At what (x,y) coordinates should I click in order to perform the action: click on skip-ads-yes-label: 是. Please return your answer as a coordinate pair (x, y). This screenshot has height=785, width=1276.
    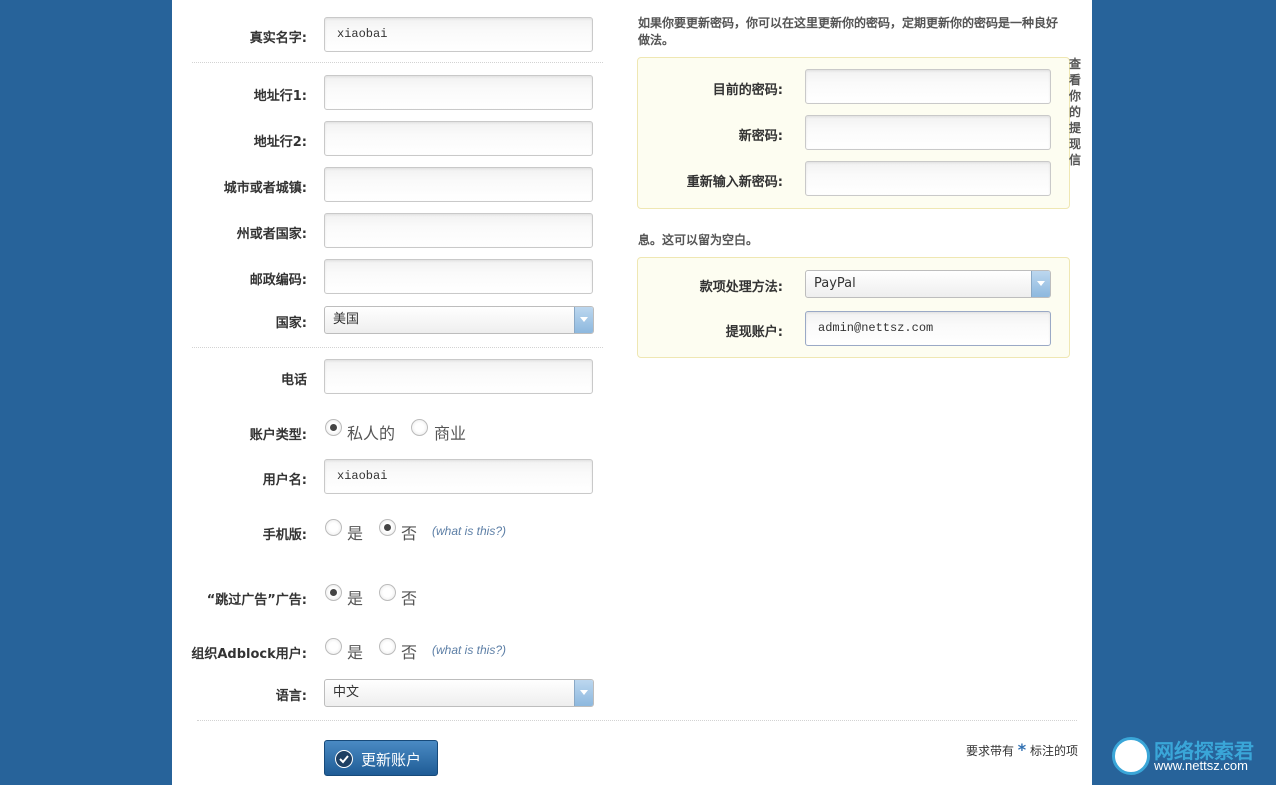
    Looking at the image, I should click on (355, 598).